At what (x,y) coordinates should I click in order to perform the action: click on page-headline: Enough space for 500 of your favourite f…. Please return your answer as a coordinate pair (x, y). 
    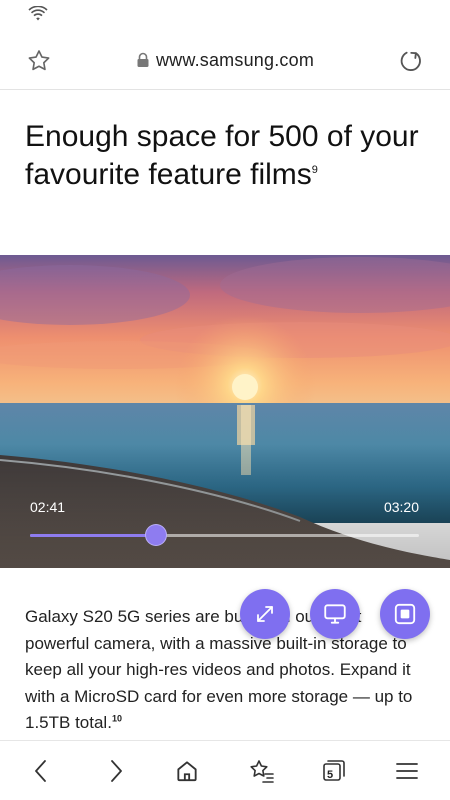
    Looking at the image, I should click on (225, 156).